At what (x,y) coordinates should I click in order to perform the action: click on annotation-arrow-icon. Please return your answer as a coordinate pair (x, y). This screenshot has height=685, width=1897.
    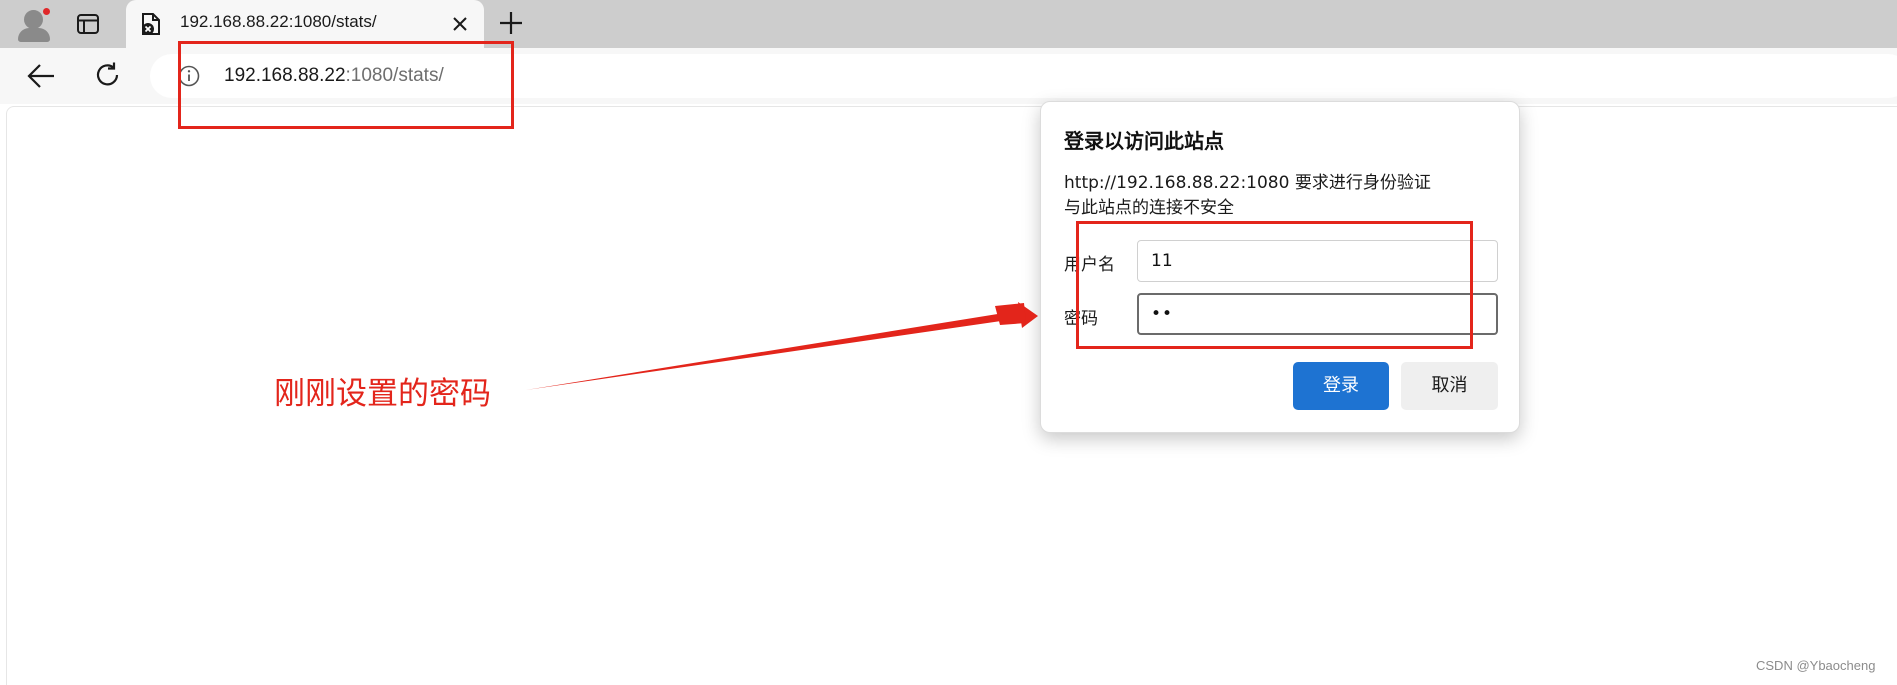
    Looking at the image, I should click on (782, 346).